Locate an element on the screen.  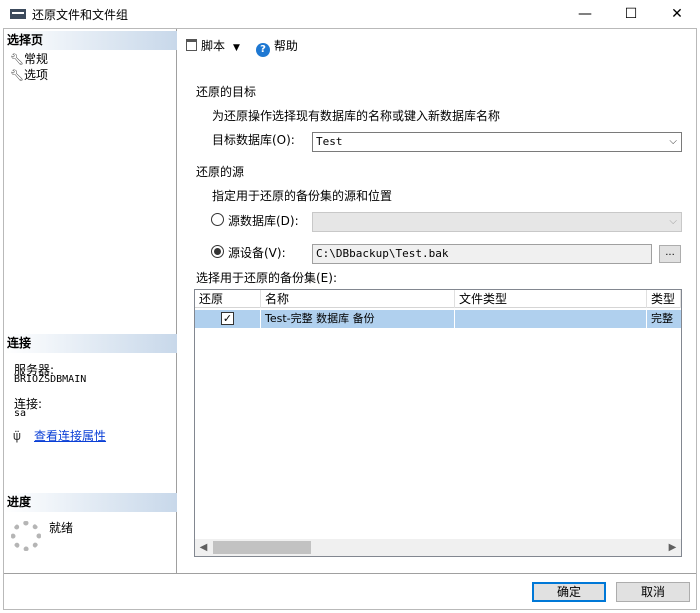
page-item-label: 常规 is located at coordinates (36, 59).